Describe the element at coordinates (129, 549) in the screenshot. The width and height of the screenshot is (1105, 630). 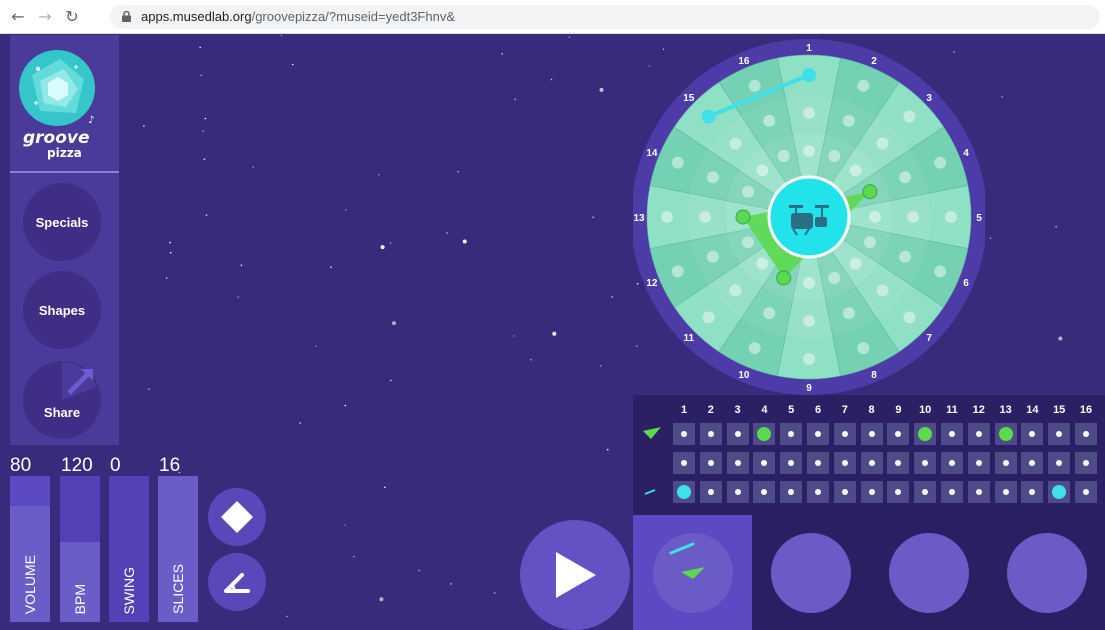
I see `swing-slider: SWING` at that location.